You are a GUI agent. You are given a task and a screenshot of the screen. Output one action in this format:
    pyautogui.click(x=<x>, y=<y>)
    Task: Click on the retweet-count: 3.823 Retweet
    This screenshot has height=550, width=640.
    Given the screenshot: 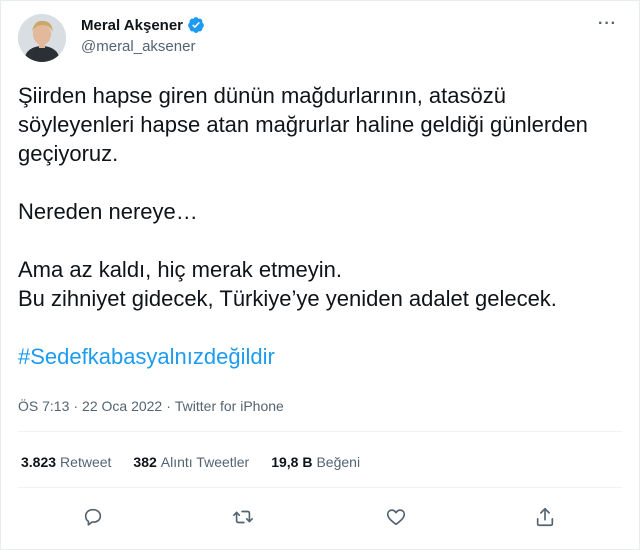 What is the action you would take?
    pyautogui.click(x=66, y=462)
    